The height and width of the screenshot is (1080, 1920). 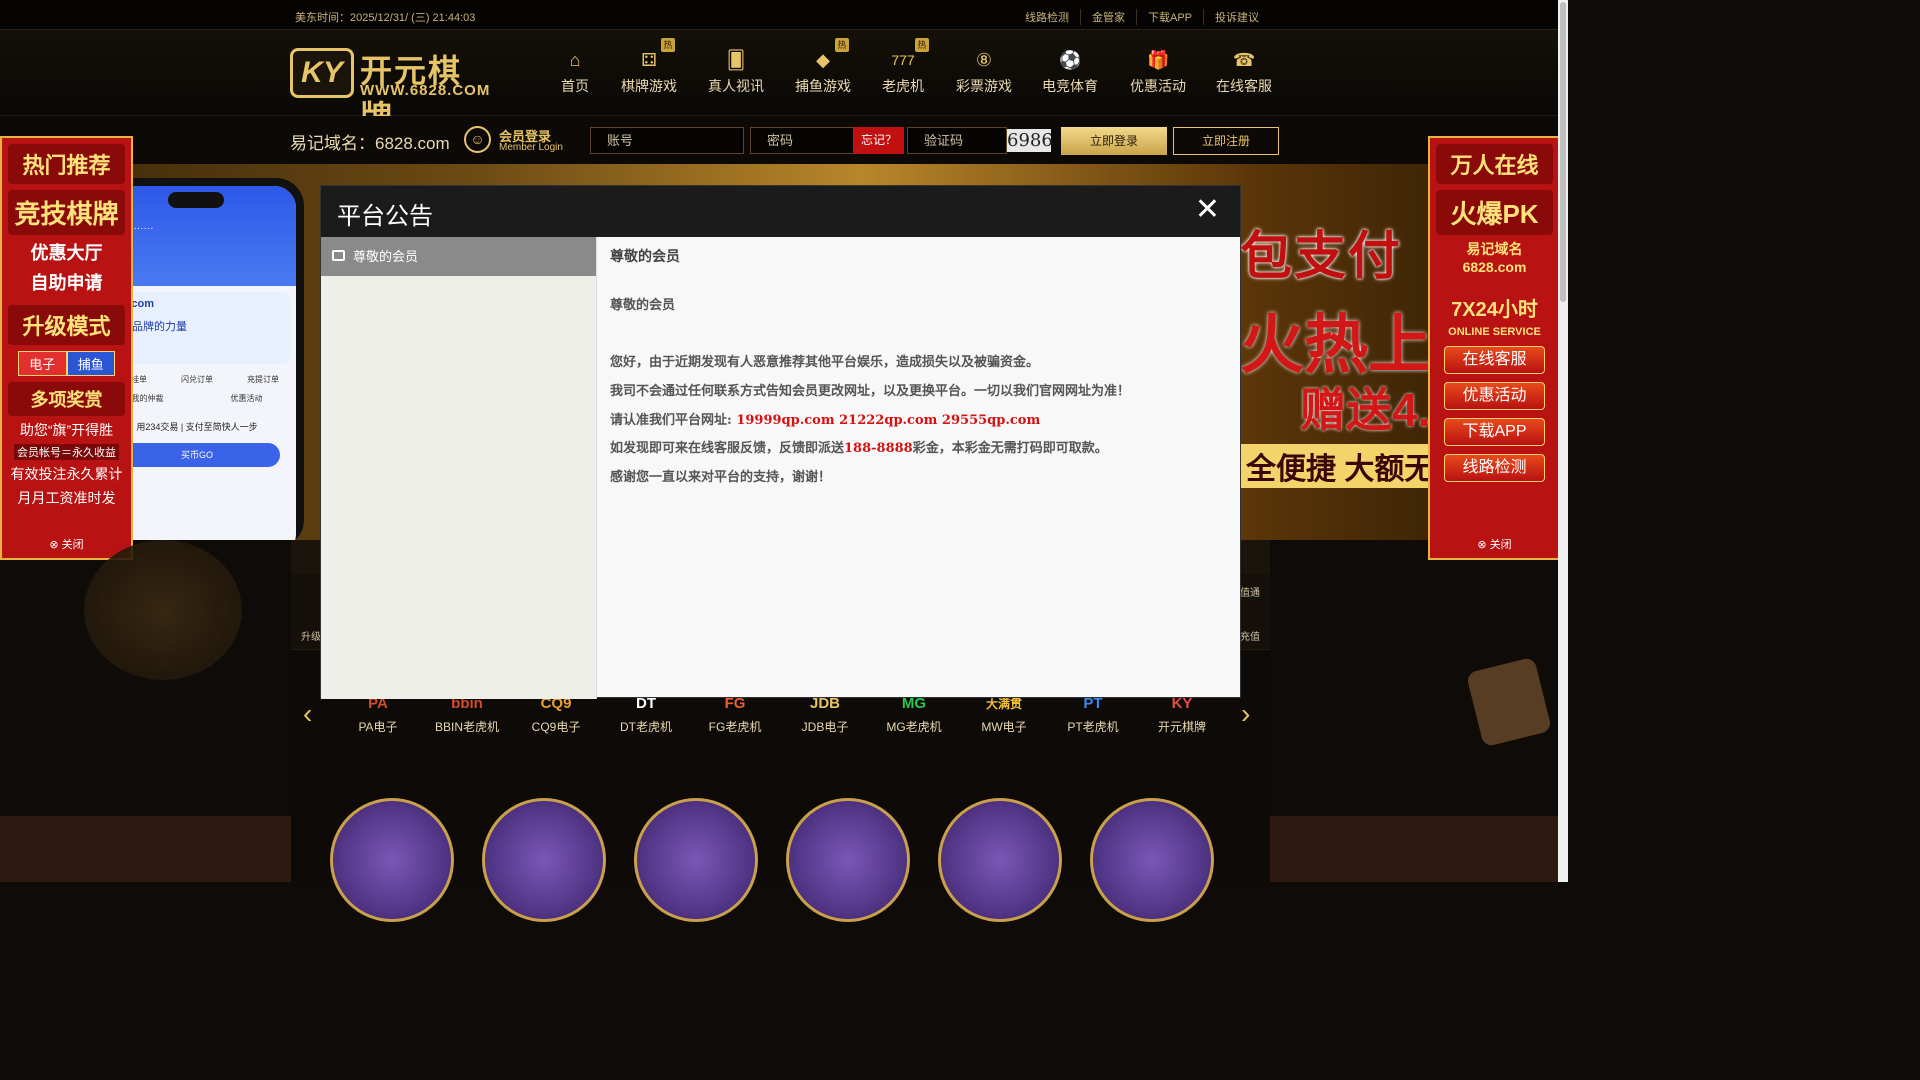 I want to click on nav-label: 彩票游戏, so click(x=984, y=86).